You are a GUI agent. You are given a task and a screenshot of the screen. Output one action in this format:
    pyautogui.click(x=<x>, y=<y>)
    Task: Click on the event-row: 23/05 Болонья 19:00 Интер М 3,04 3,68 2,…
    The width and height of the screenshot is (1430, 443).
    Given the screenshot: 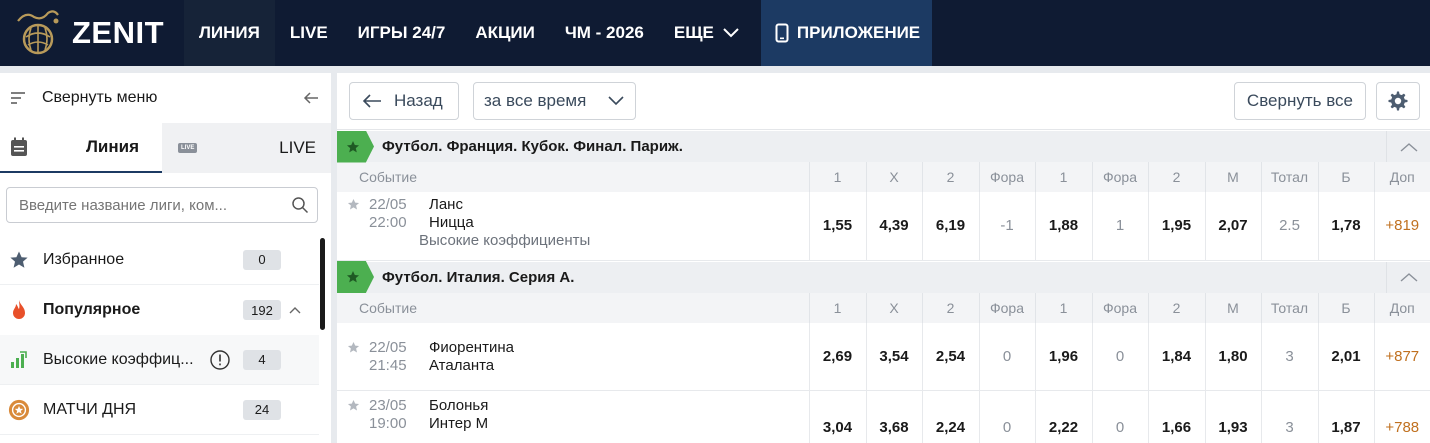 What is the action you would take?
    pyautogui.click(x=883, y=416)
    